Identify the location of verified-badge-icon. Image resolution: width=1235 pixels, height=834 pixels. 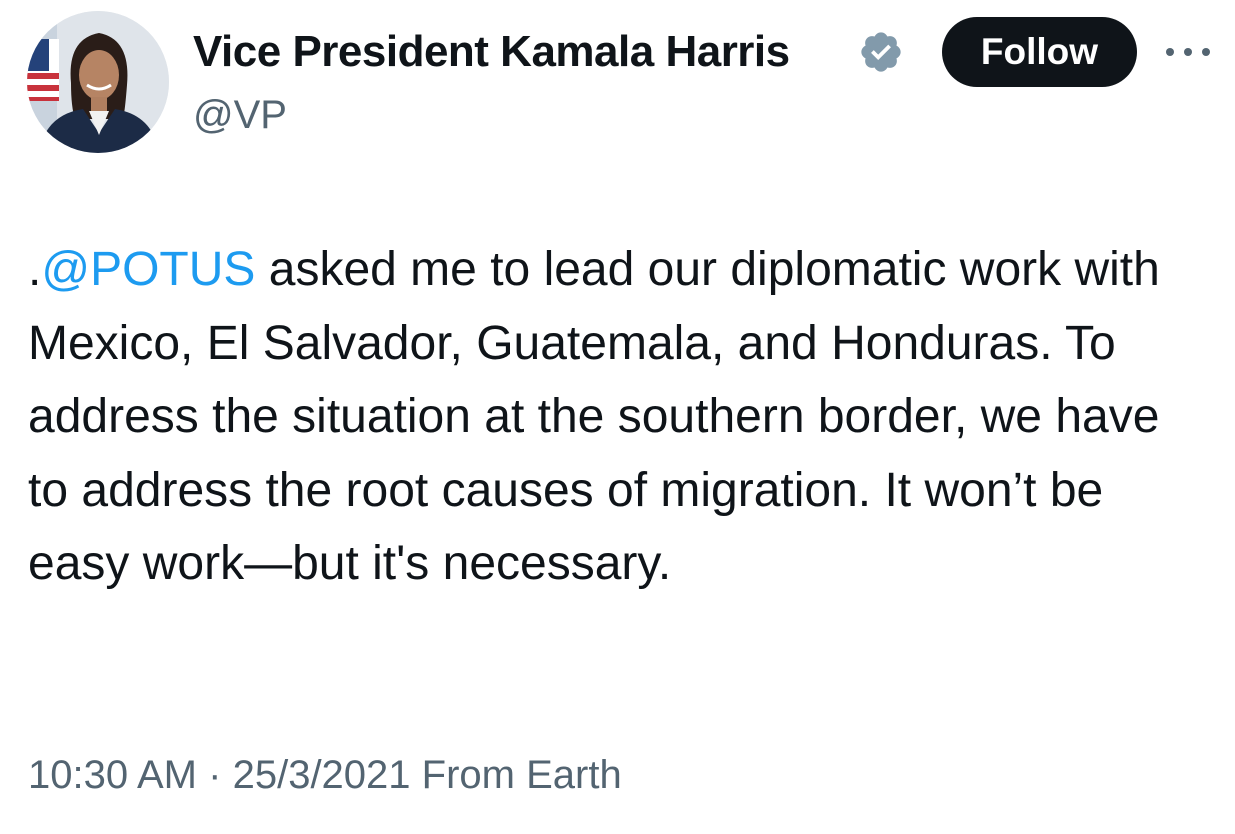
(881, 52).